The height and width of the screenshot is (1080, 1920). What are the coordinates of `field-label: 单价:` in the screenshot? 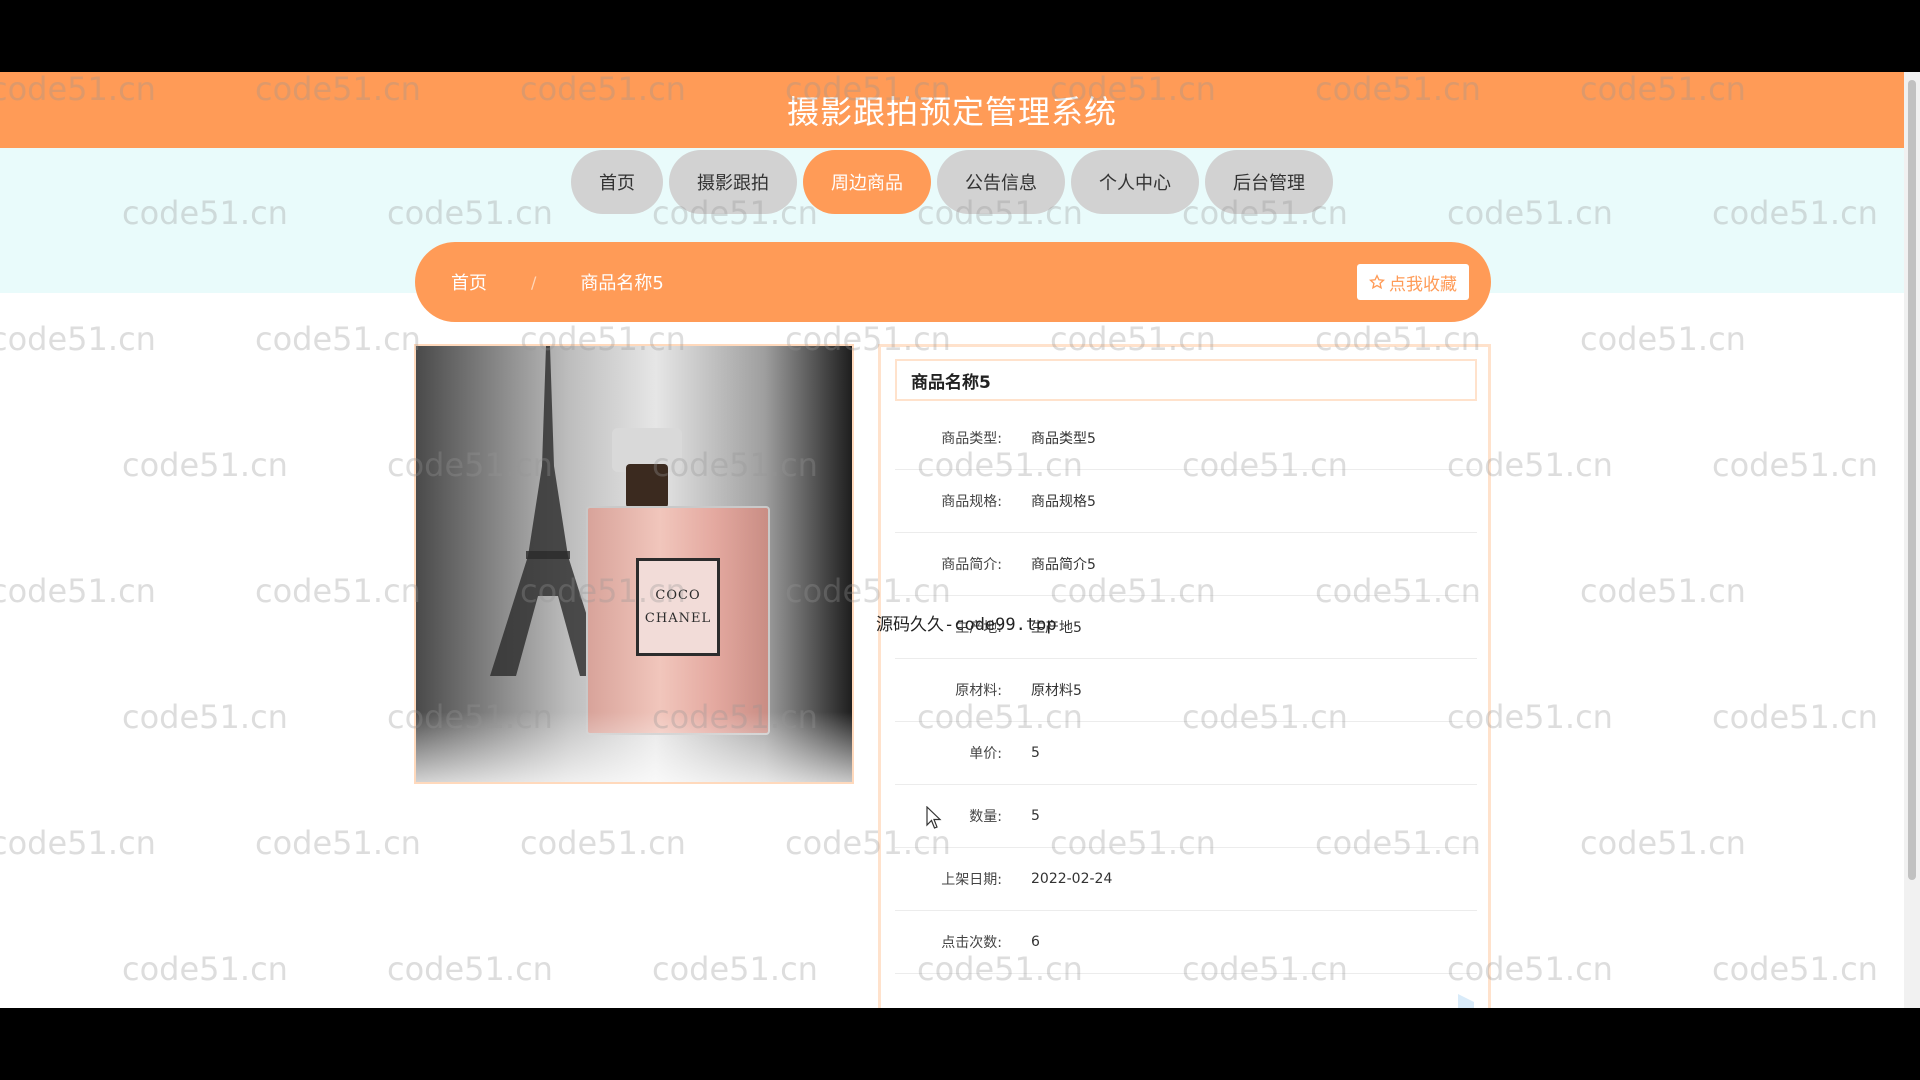 It's located at (985, 754).